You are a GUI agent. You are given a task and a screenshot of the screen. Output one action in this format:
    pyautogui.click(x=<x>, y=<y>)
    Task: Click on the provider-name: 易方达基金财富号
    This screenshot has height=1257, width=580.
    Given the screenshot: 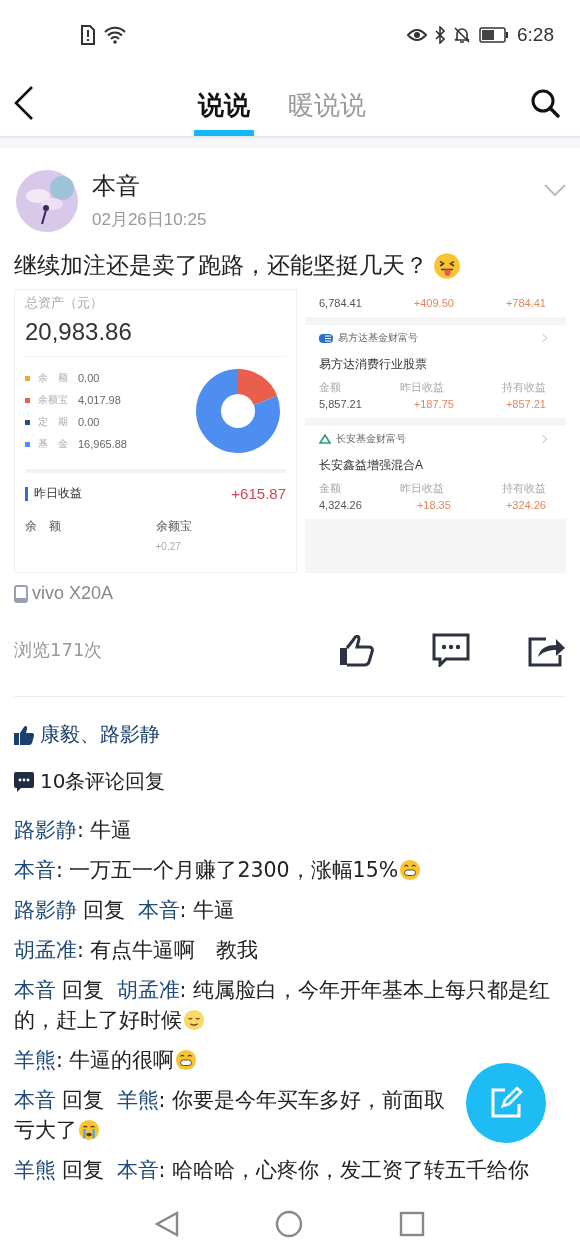 What is the action you would take?
    pyautogui.click(x=378, y=338)
    